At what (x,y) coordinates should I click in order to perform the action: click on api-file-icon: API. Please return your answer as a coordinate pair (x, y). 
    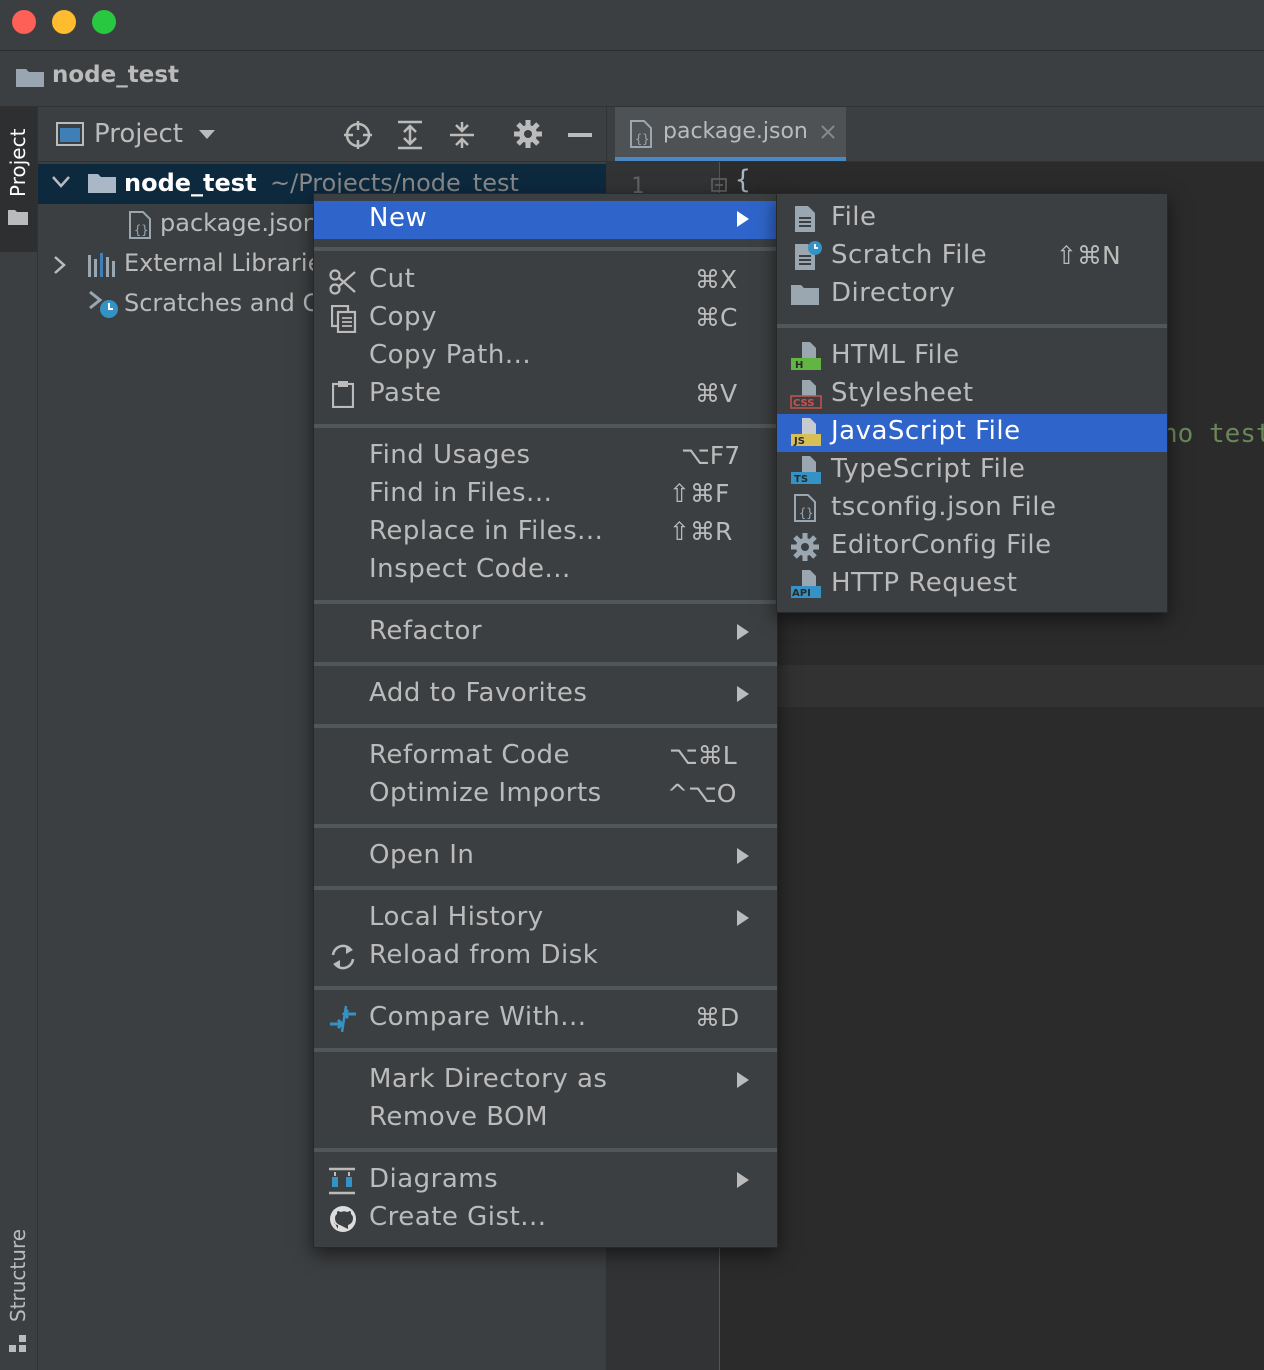
    Looking at the image, I should click on (806, 584).